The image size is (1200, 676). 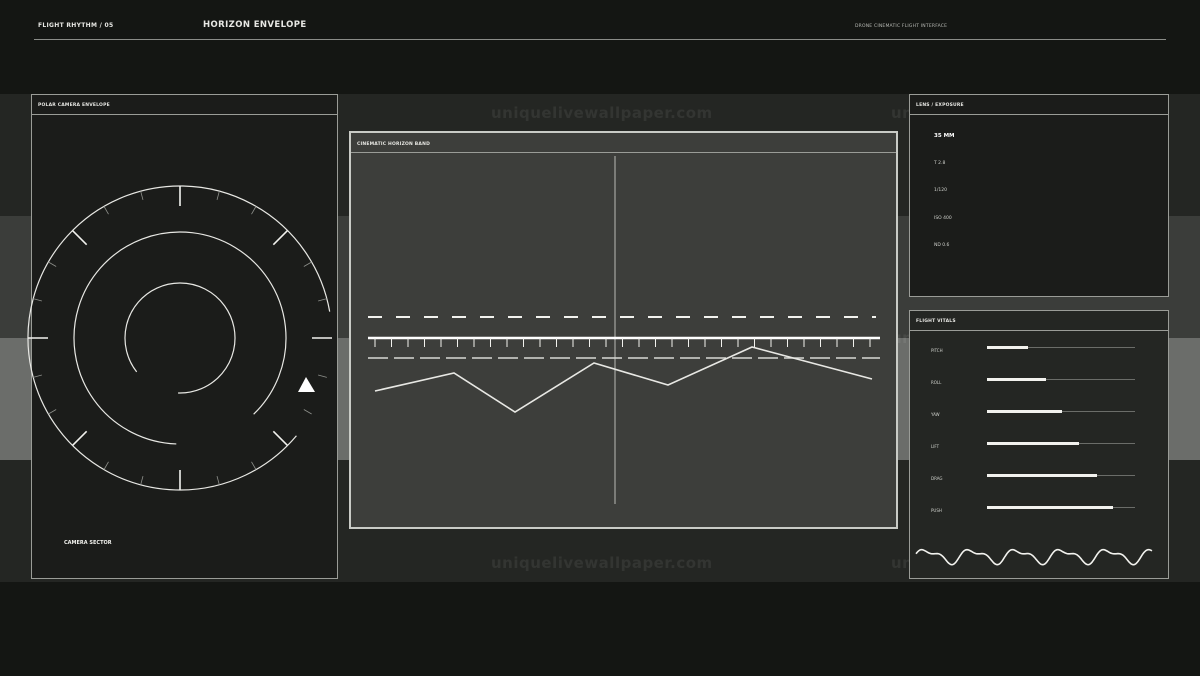 I want to click on vitals-waveform, so click(x=1034, y=557).